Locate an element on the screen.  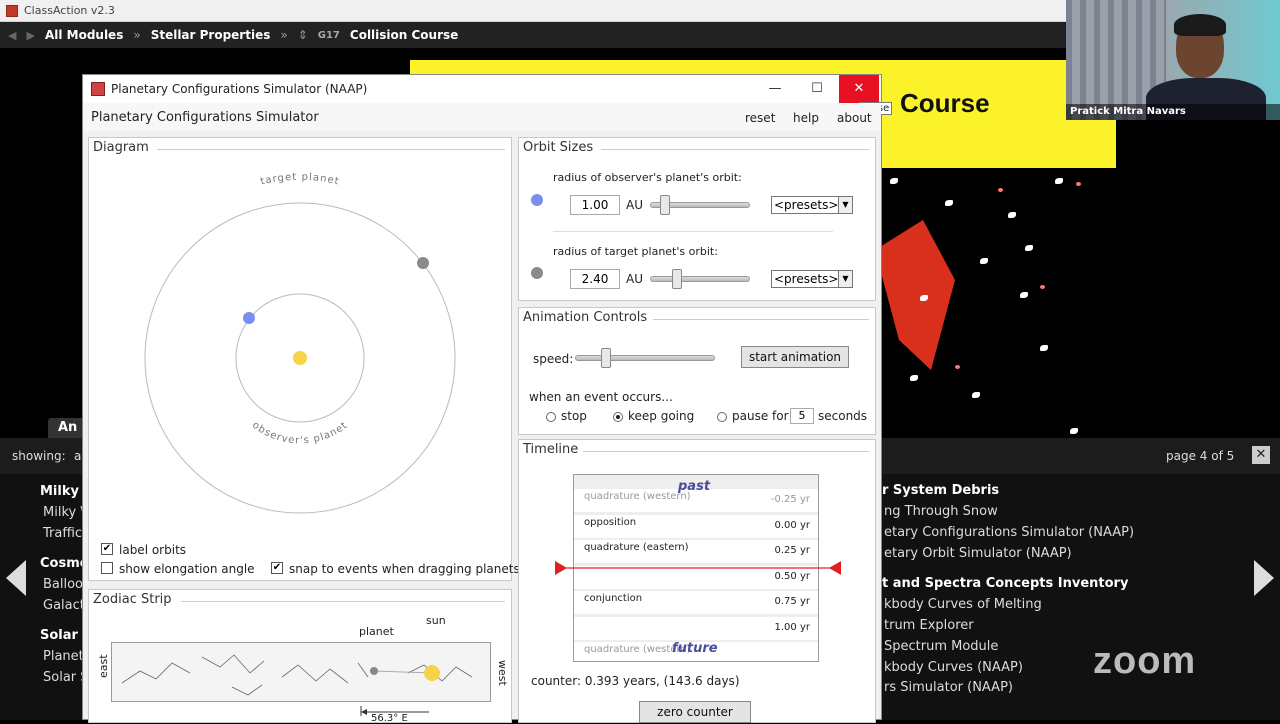
orbit-sizes-title: Orbit Sizes is located at coordinates (560, 147).